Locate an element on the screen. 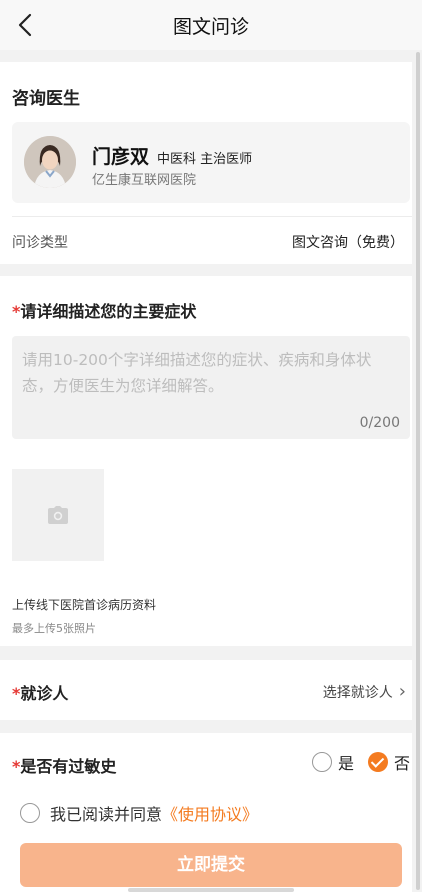 Image resolution: width=422 pixels, height=892 pixels. scrollbar is located at coordinates (418, 471).